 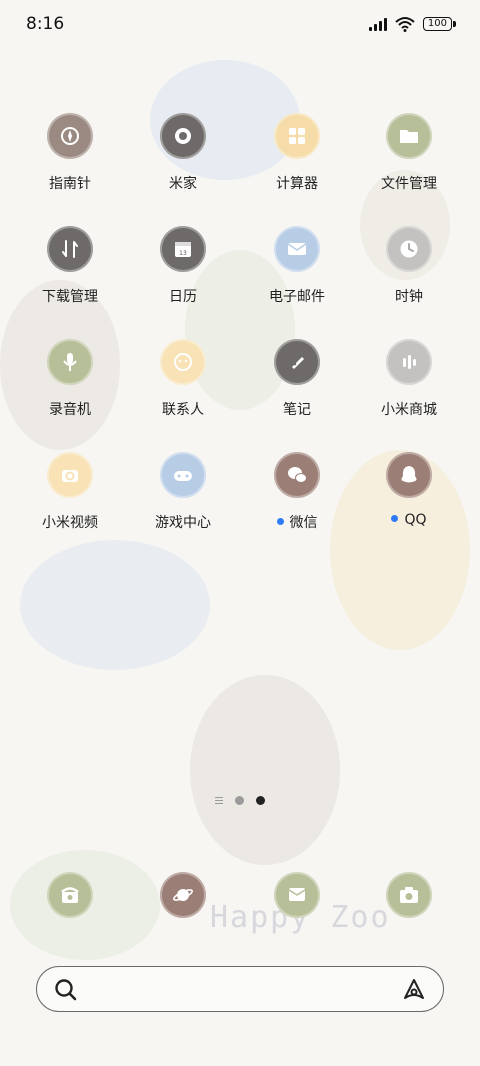 I want to click on app-contacts: 联系人, so click(x=183, y=379).